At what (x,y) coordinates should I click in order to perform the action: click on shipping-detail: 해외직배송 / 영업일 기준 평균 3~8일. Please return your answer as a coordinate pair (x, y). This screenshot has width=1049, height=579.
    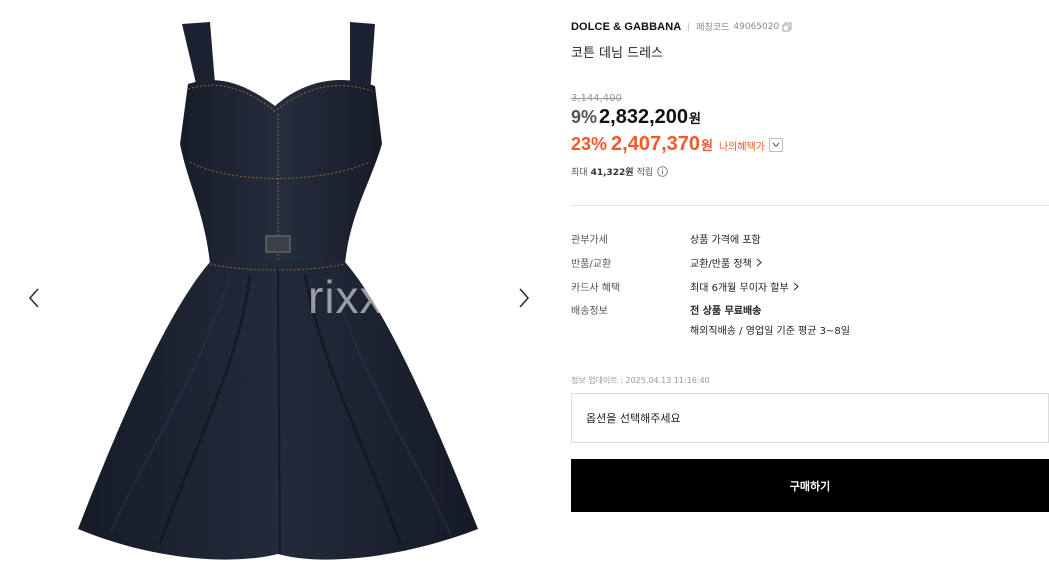
    Looking at the image, I should click on (770, 331).